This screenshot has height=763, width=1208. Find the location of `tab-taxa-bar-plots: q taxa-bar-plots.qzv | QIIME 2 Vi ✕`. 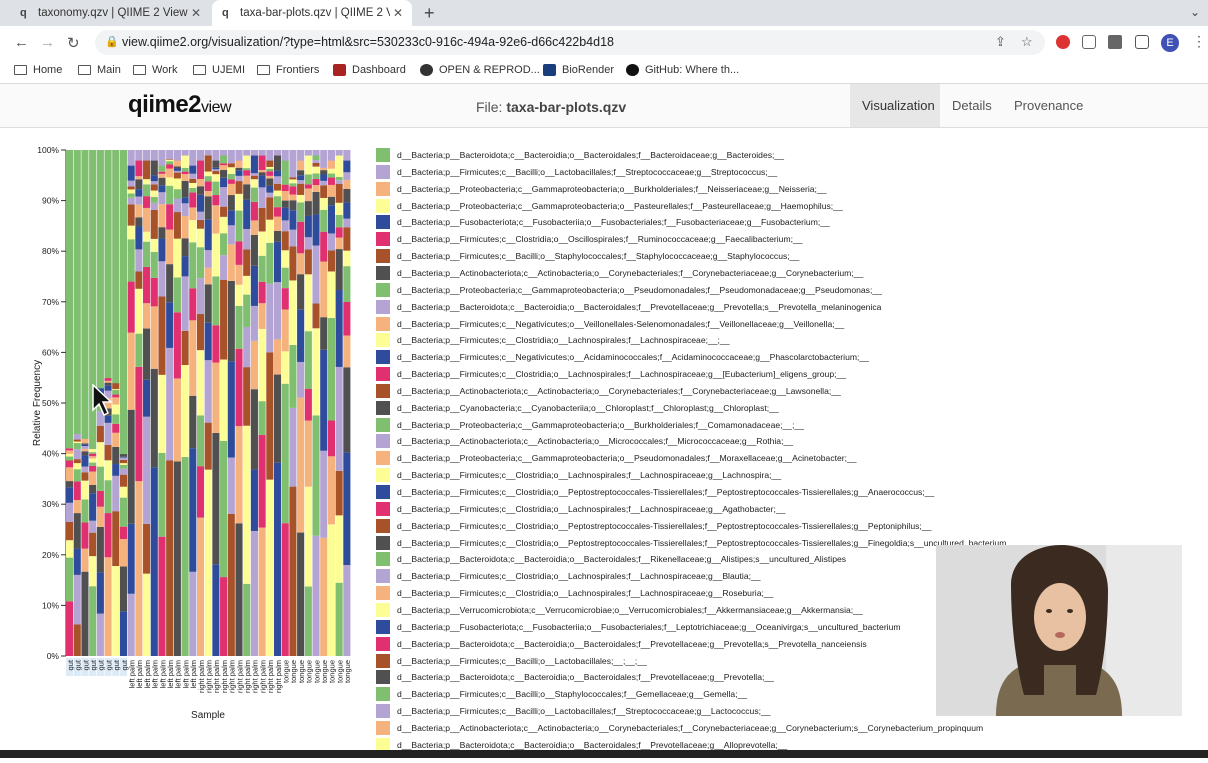

tab-taxa-bar-plots: q taxa-bar-plots.qzv | QIIME 2 Vi ✕ is located at coordinates (312, 13).